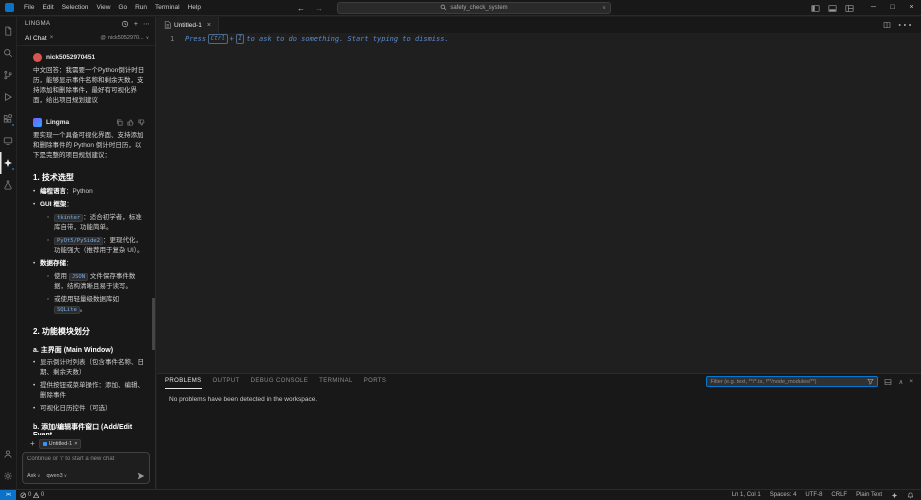  I want to click on activity-explorer-icon, so click(8, 31).